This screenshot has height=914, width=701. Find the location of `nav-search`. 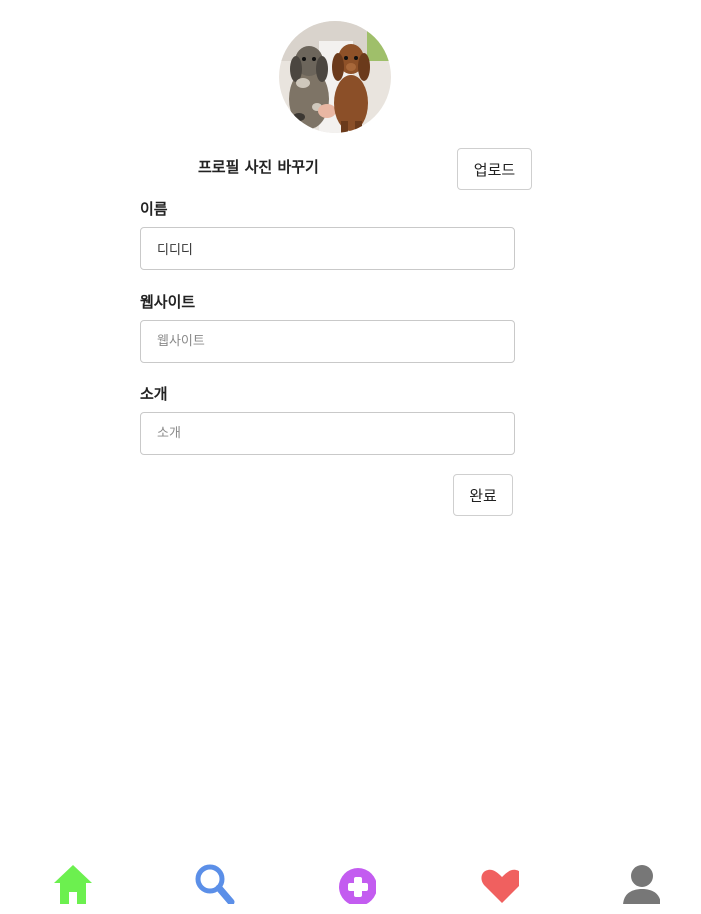

nav-search is located at coordinates (214, 886).